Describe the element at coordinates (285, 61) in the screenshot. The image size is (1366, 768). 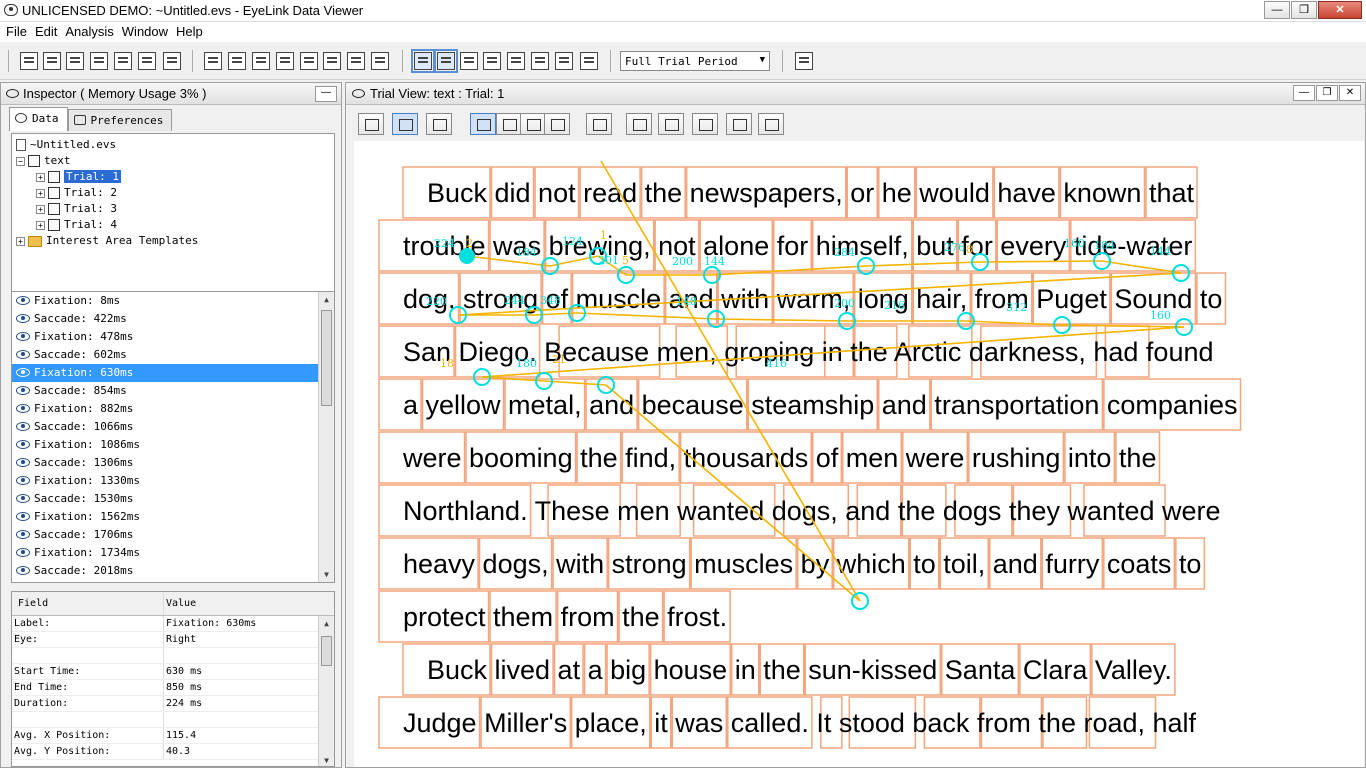
I see `clipboard-icon` at that location.